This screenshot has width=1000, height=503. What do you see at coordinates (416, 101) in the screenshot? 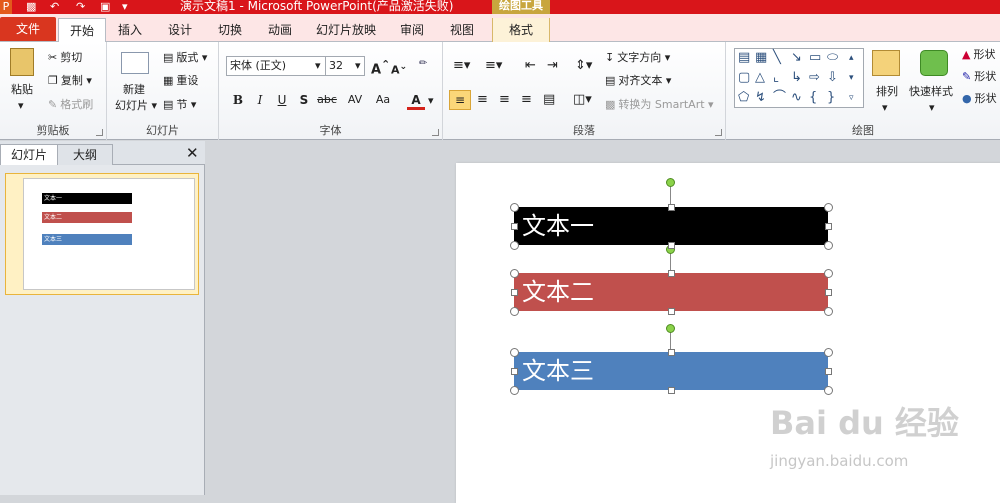
I see `font-color-button: A` at bounding box center [416, 101].